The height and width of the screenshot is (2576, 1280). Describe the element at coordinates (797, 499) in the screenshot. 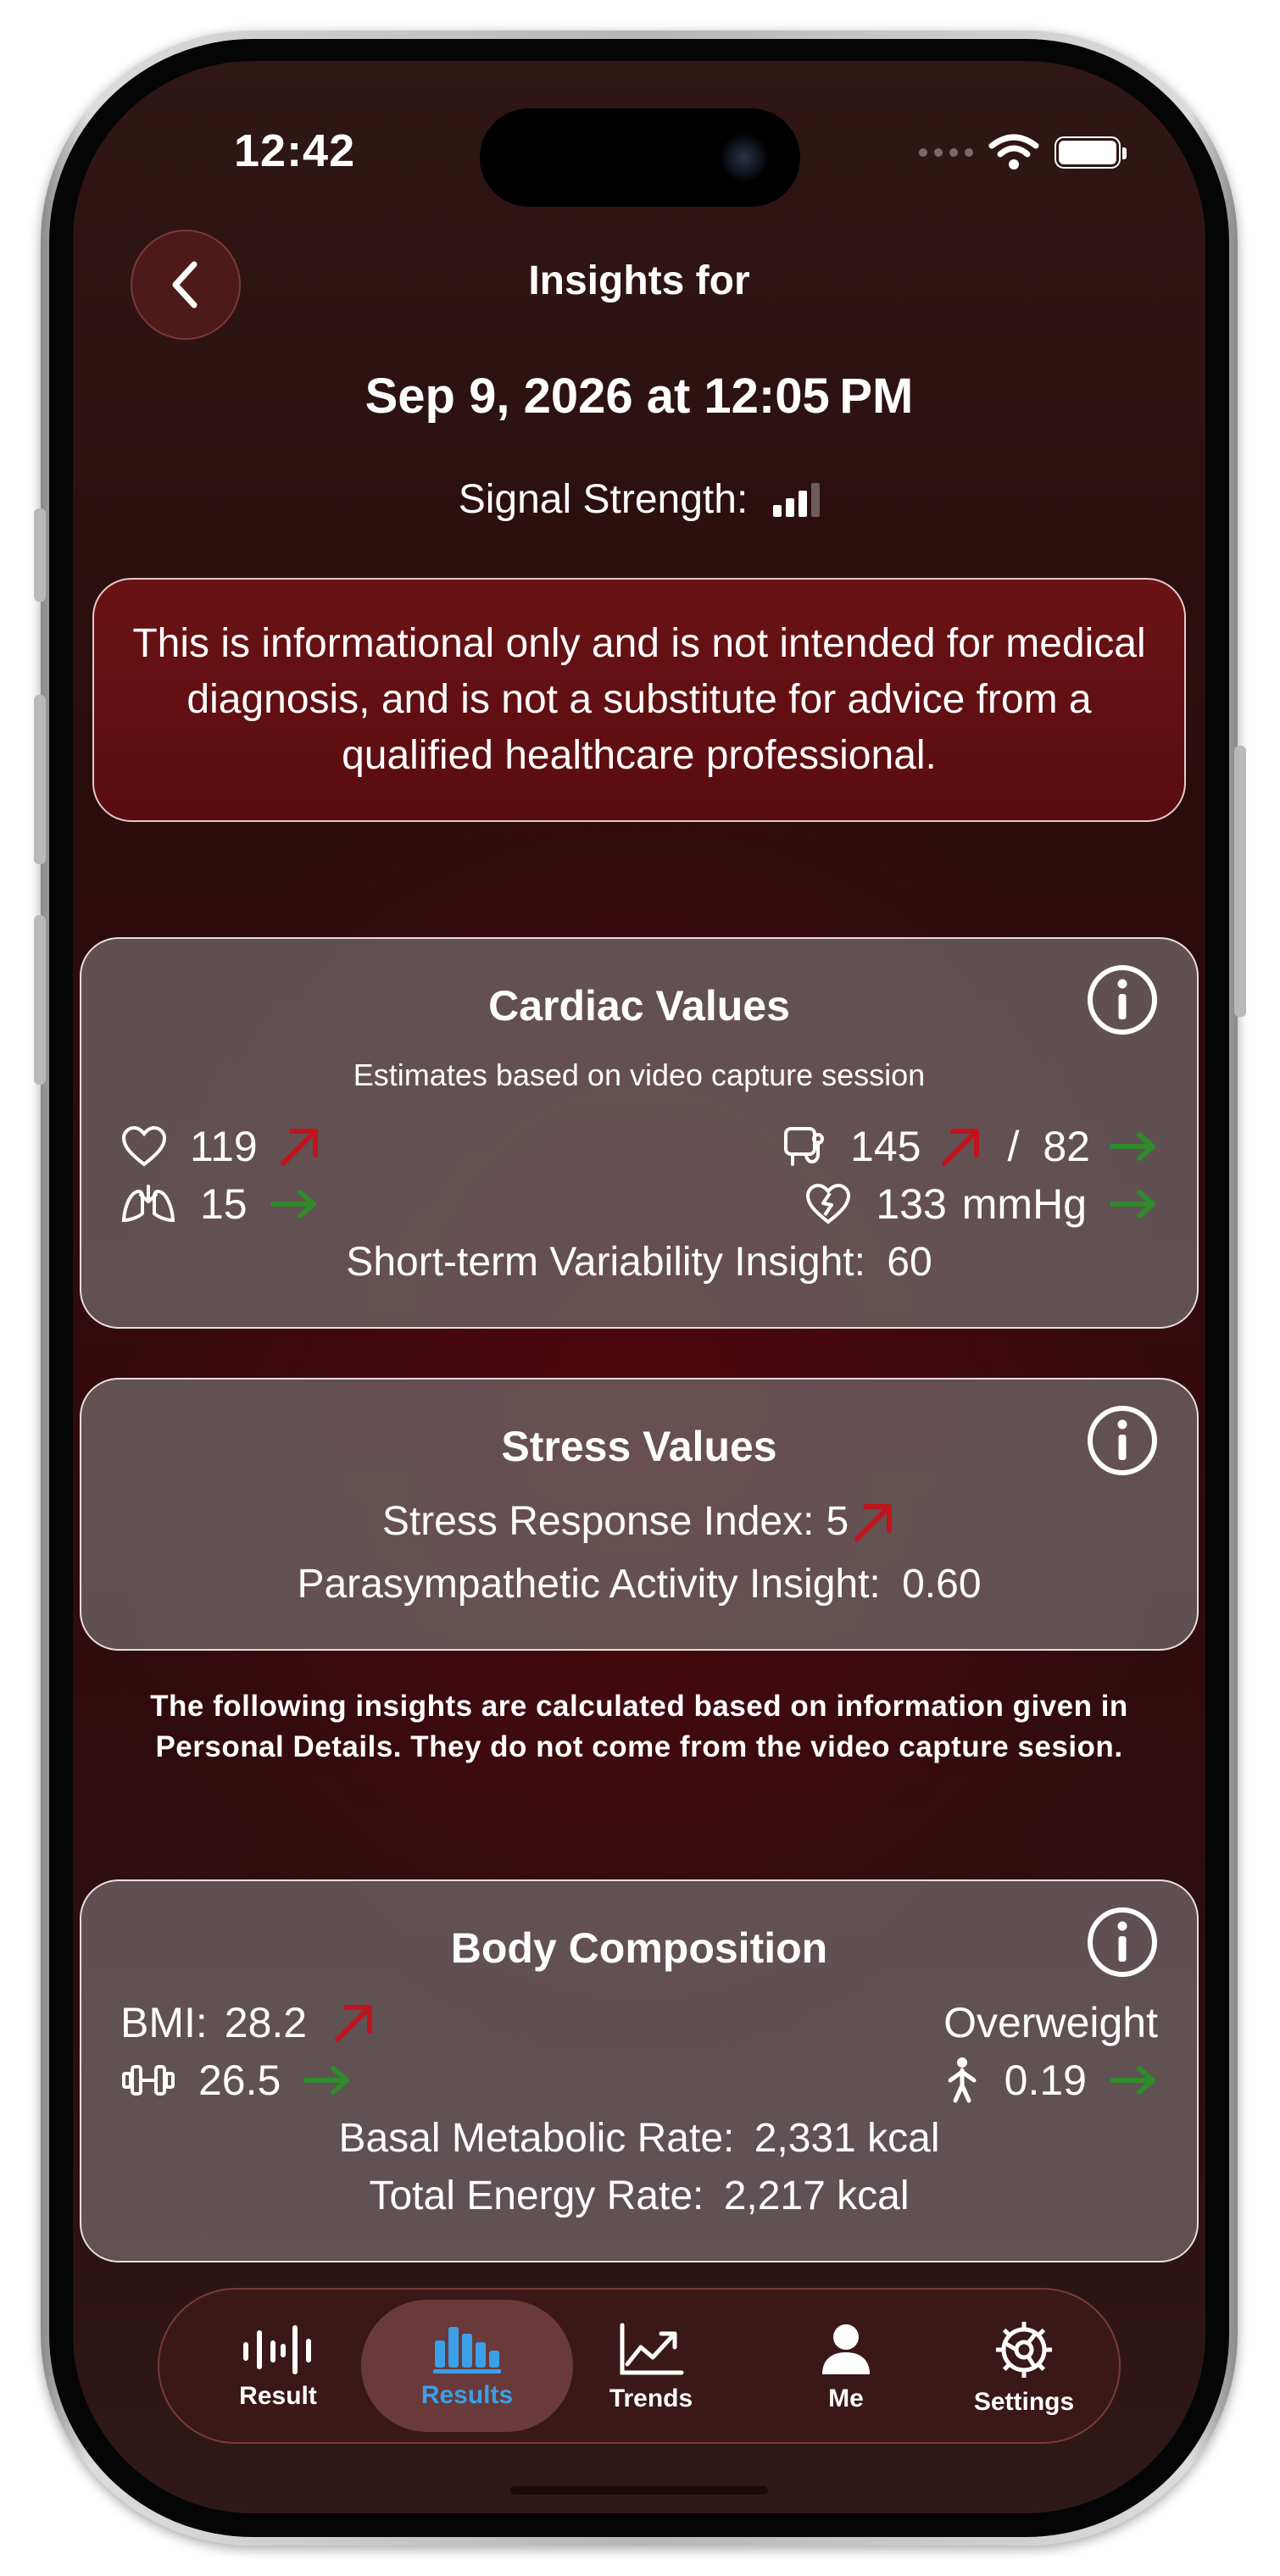

I see `signal-bars-icon` at that location.